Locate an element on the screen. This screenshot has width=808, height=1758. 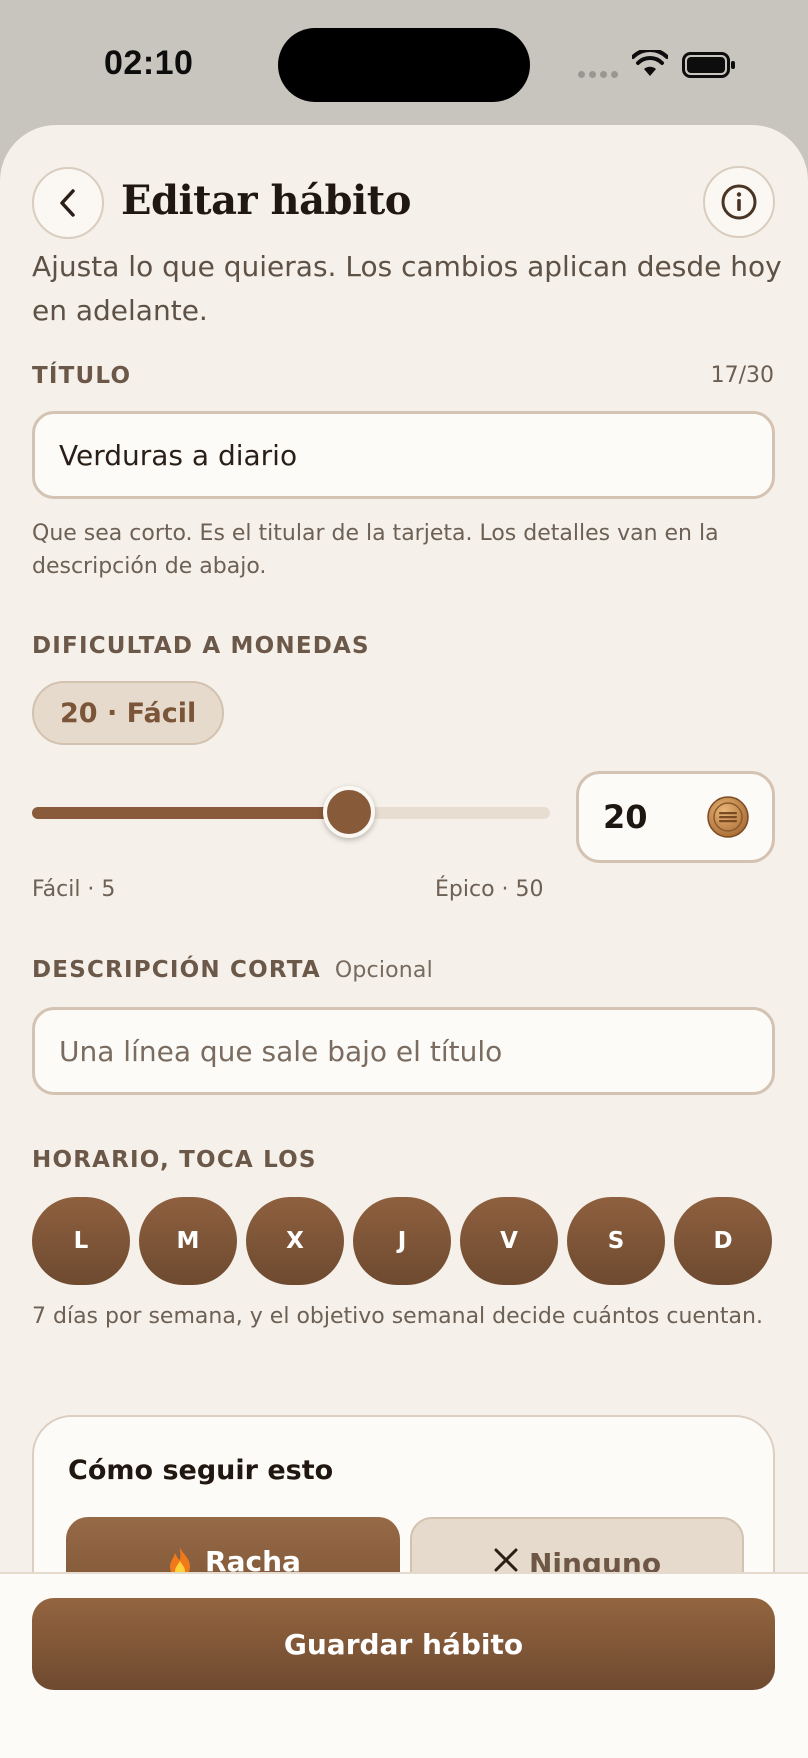
status-bar: 02:10 is located at coordinates (404, 65).